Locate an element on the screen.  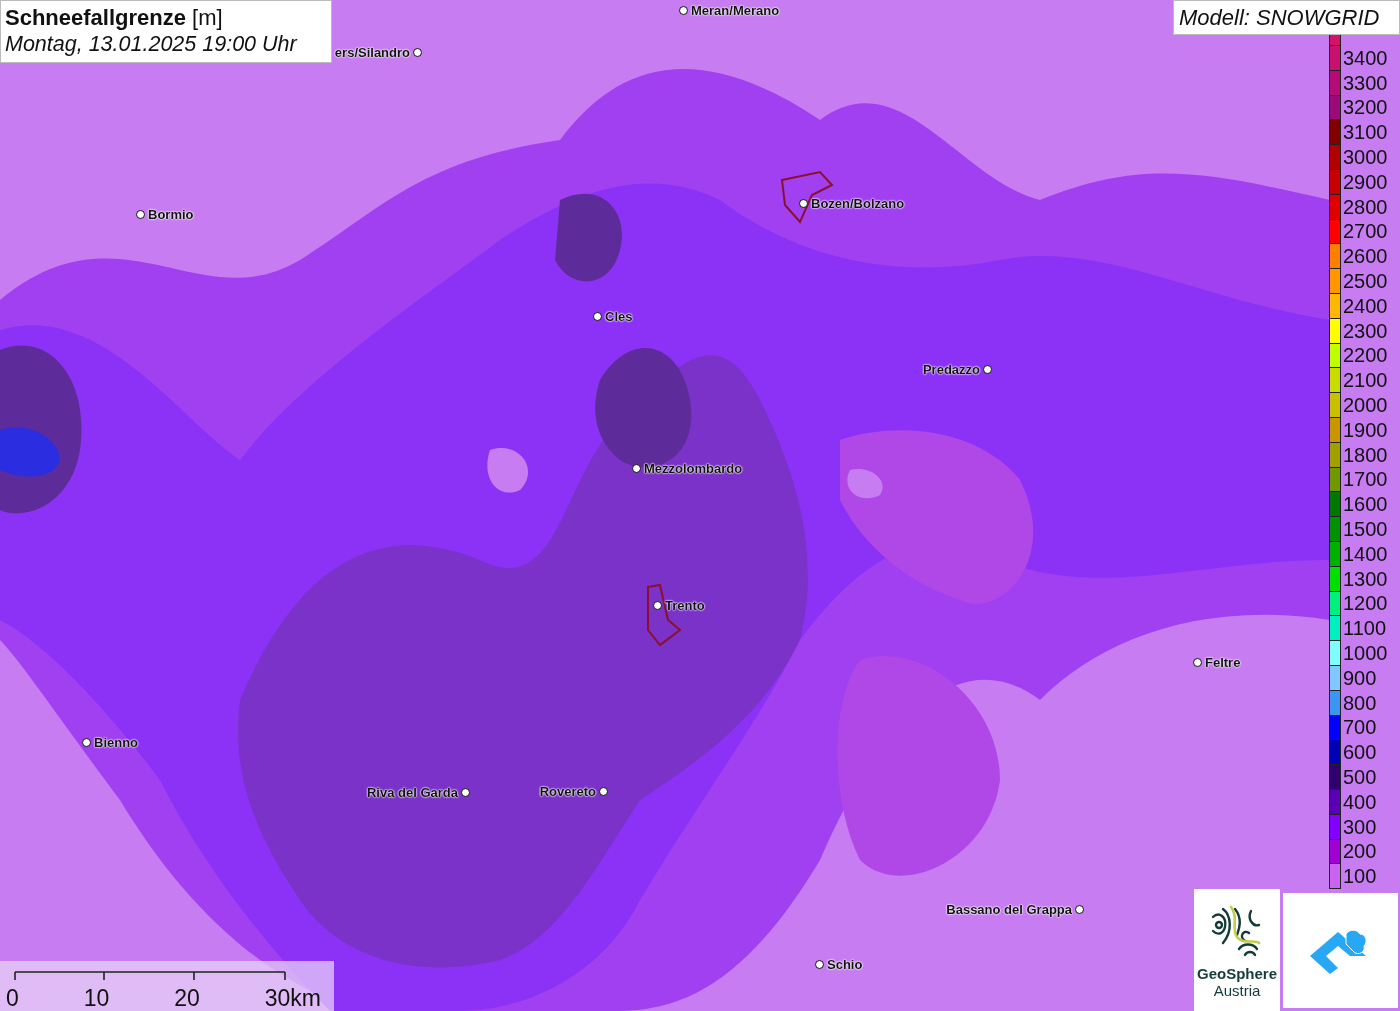
legend-label: 1200 is located at coordinates (1365, 604).